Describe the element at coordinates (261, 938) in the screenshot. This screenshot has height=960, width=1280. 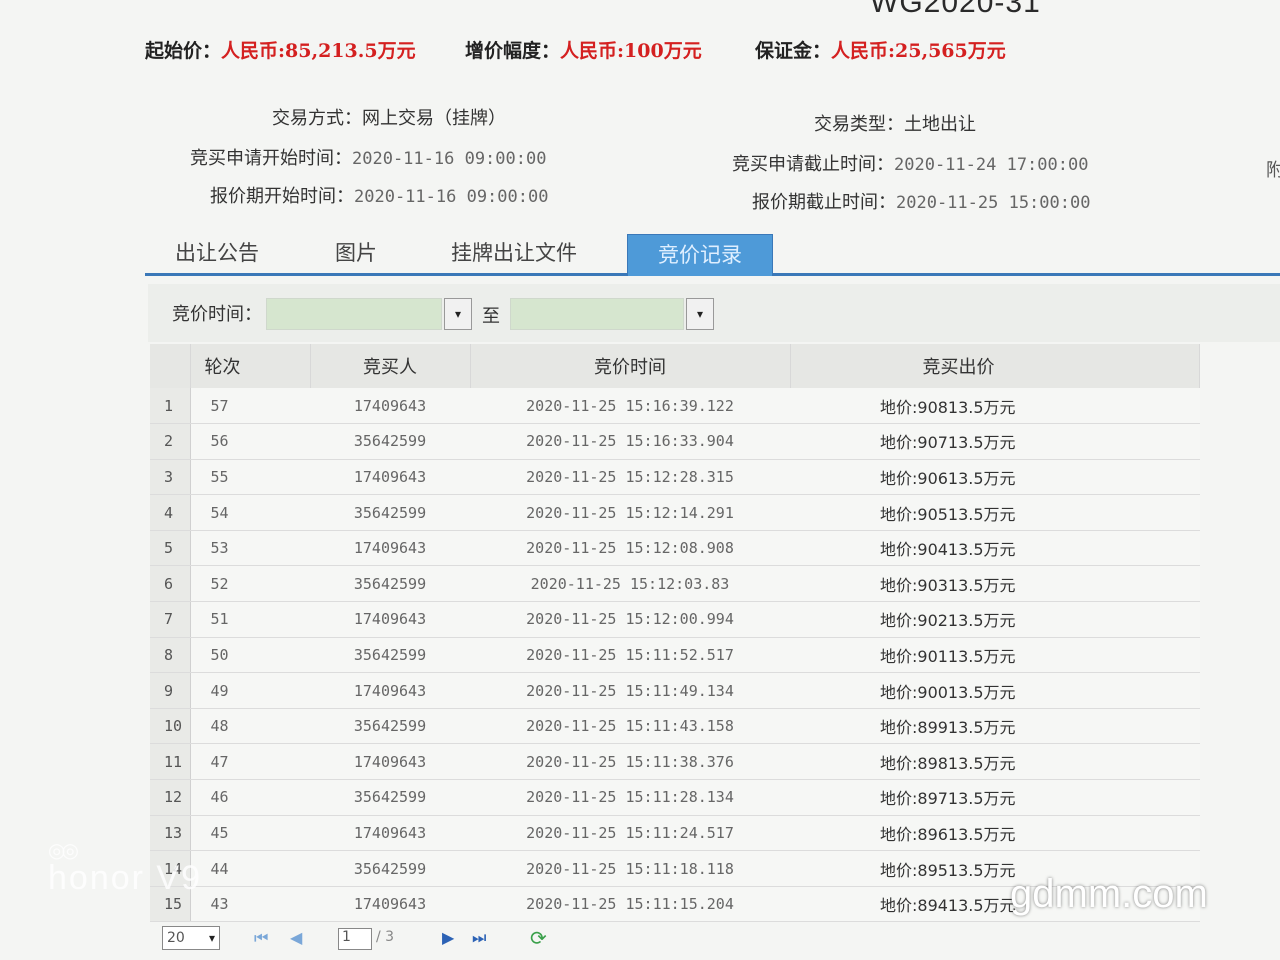
I see `first-page-icon: ⏮` at that location.